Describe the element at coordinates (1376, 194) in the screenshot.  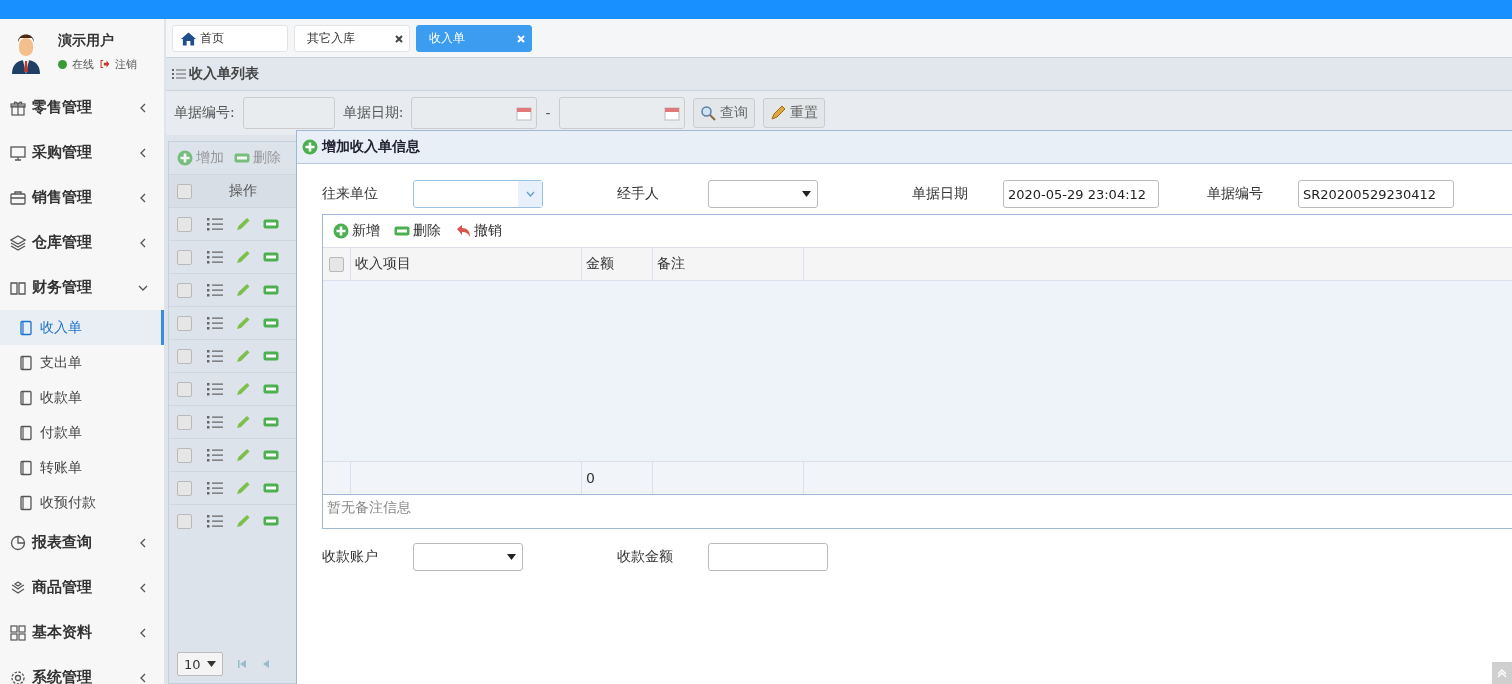
I see `input-field: SR20200529230412` at that location.